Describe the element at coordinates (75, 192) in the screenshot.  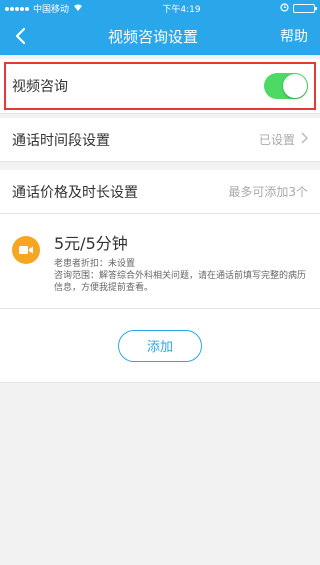
I see `price-setting-label: 通话价格及时长设置` at that location.